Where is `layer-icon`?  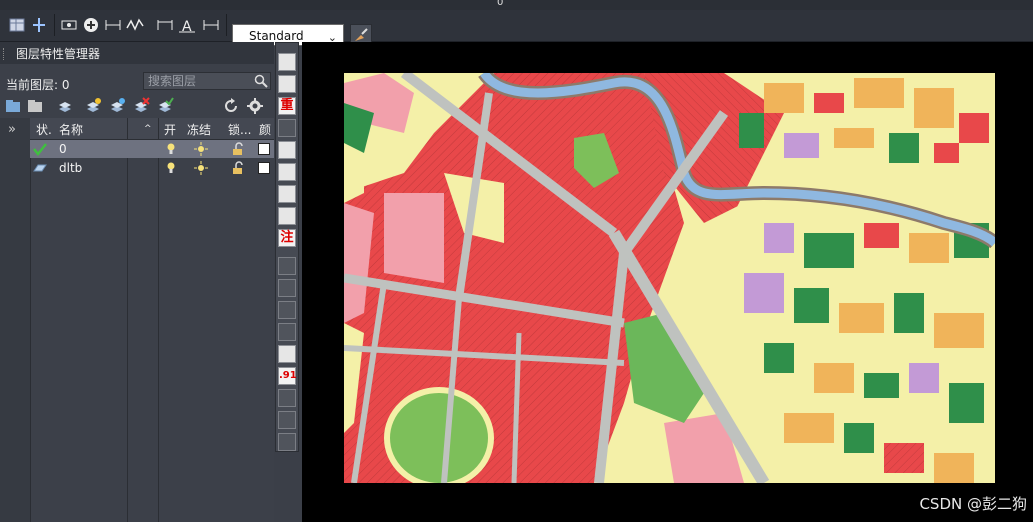 layer-icon is located at coordinates (40, 168).